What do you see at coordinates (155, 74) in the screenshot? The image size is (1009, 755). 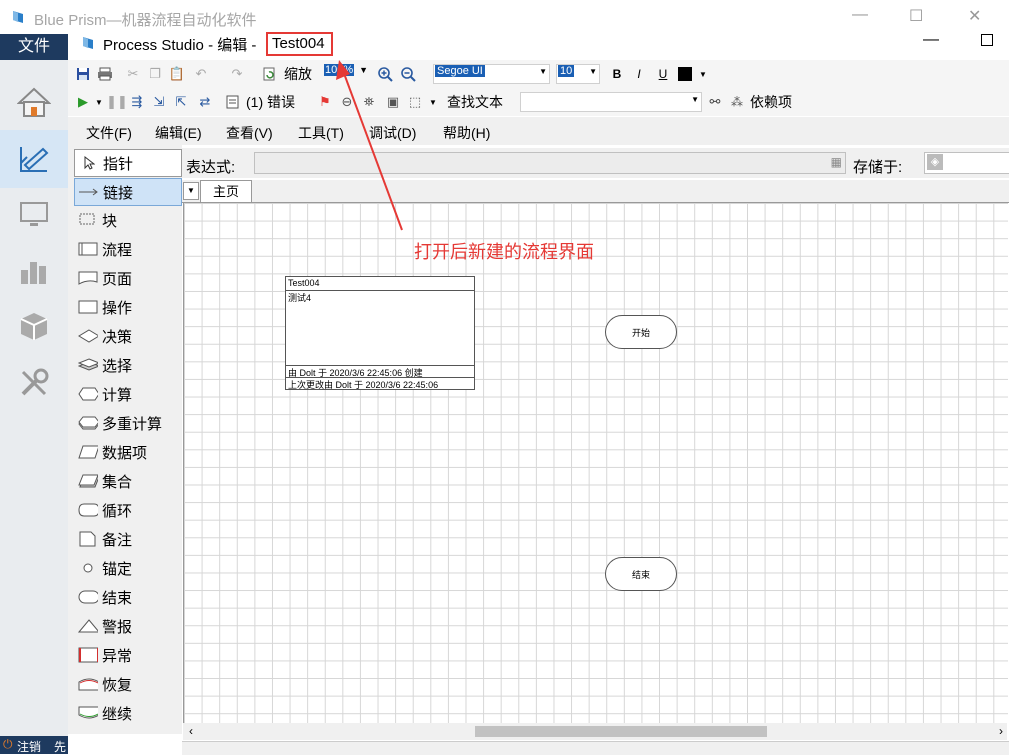 I see `copy-icon: ❐` at bounding box center [155, 74].